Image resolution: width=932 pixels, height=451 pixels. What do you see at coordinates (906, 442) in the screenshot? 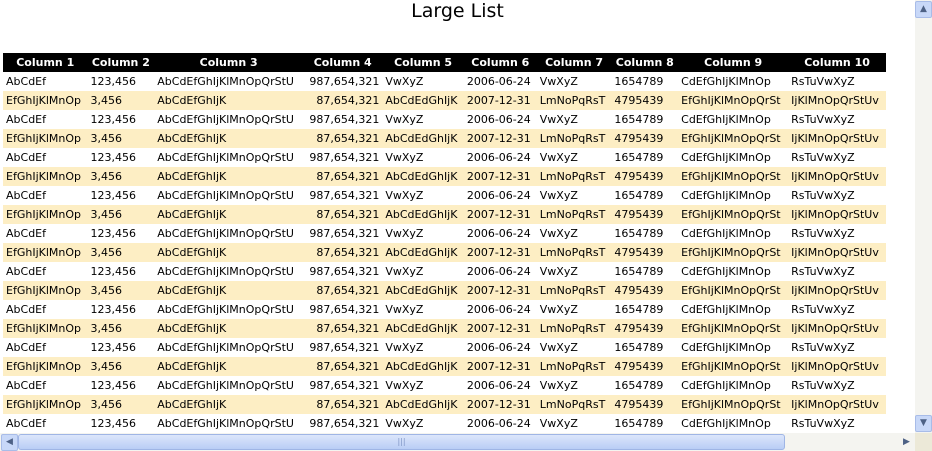
I see `scroll-right-icon: ▶` at bounding box center [906, 442].